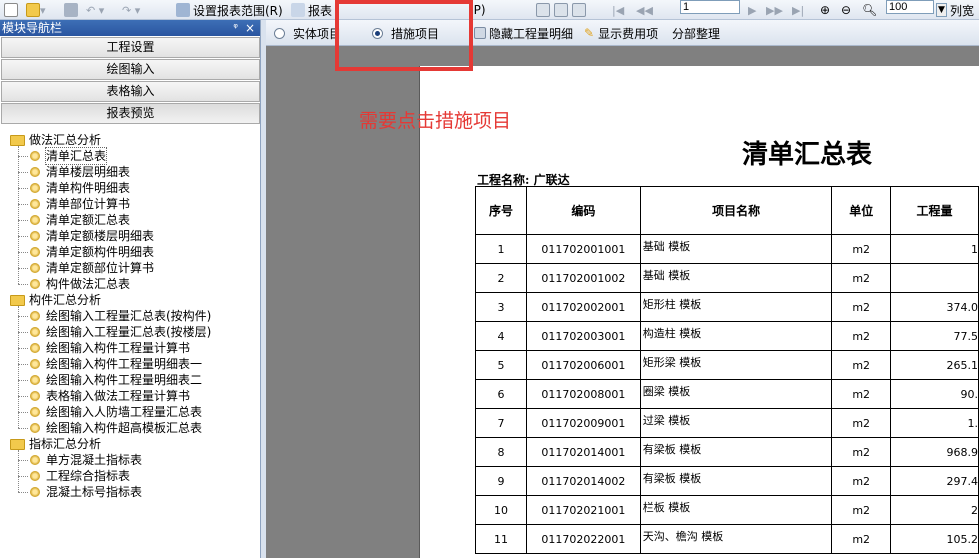  Describe the element at coordinates (736, 307) in the screenshot. I see `cell-item-name: 矩形柱 模板` at that location.